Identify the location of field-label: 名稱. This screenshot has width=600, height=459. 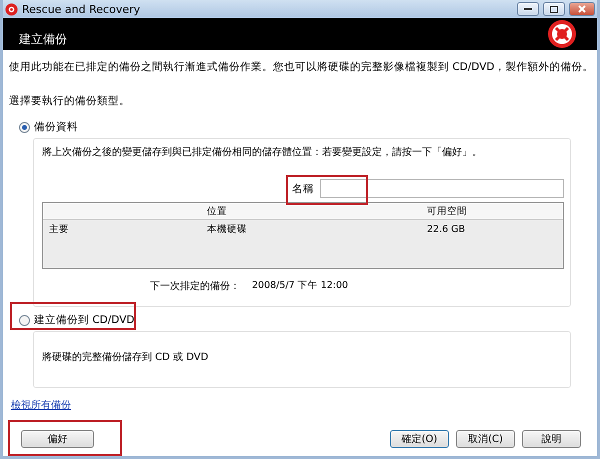
(303, 189).